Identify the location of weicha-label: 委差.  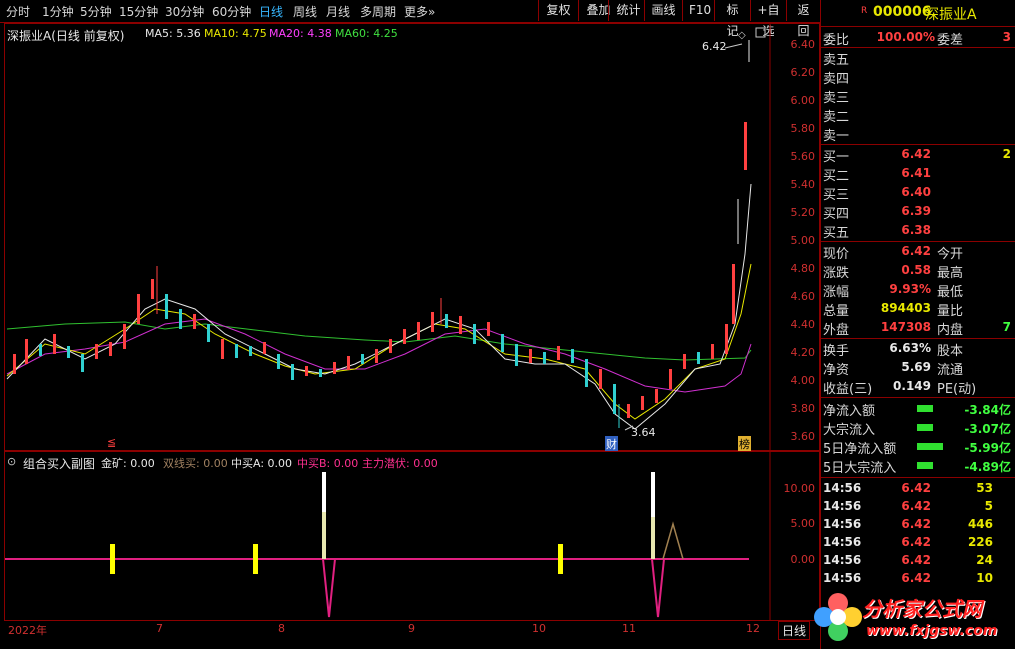
(950, 40).